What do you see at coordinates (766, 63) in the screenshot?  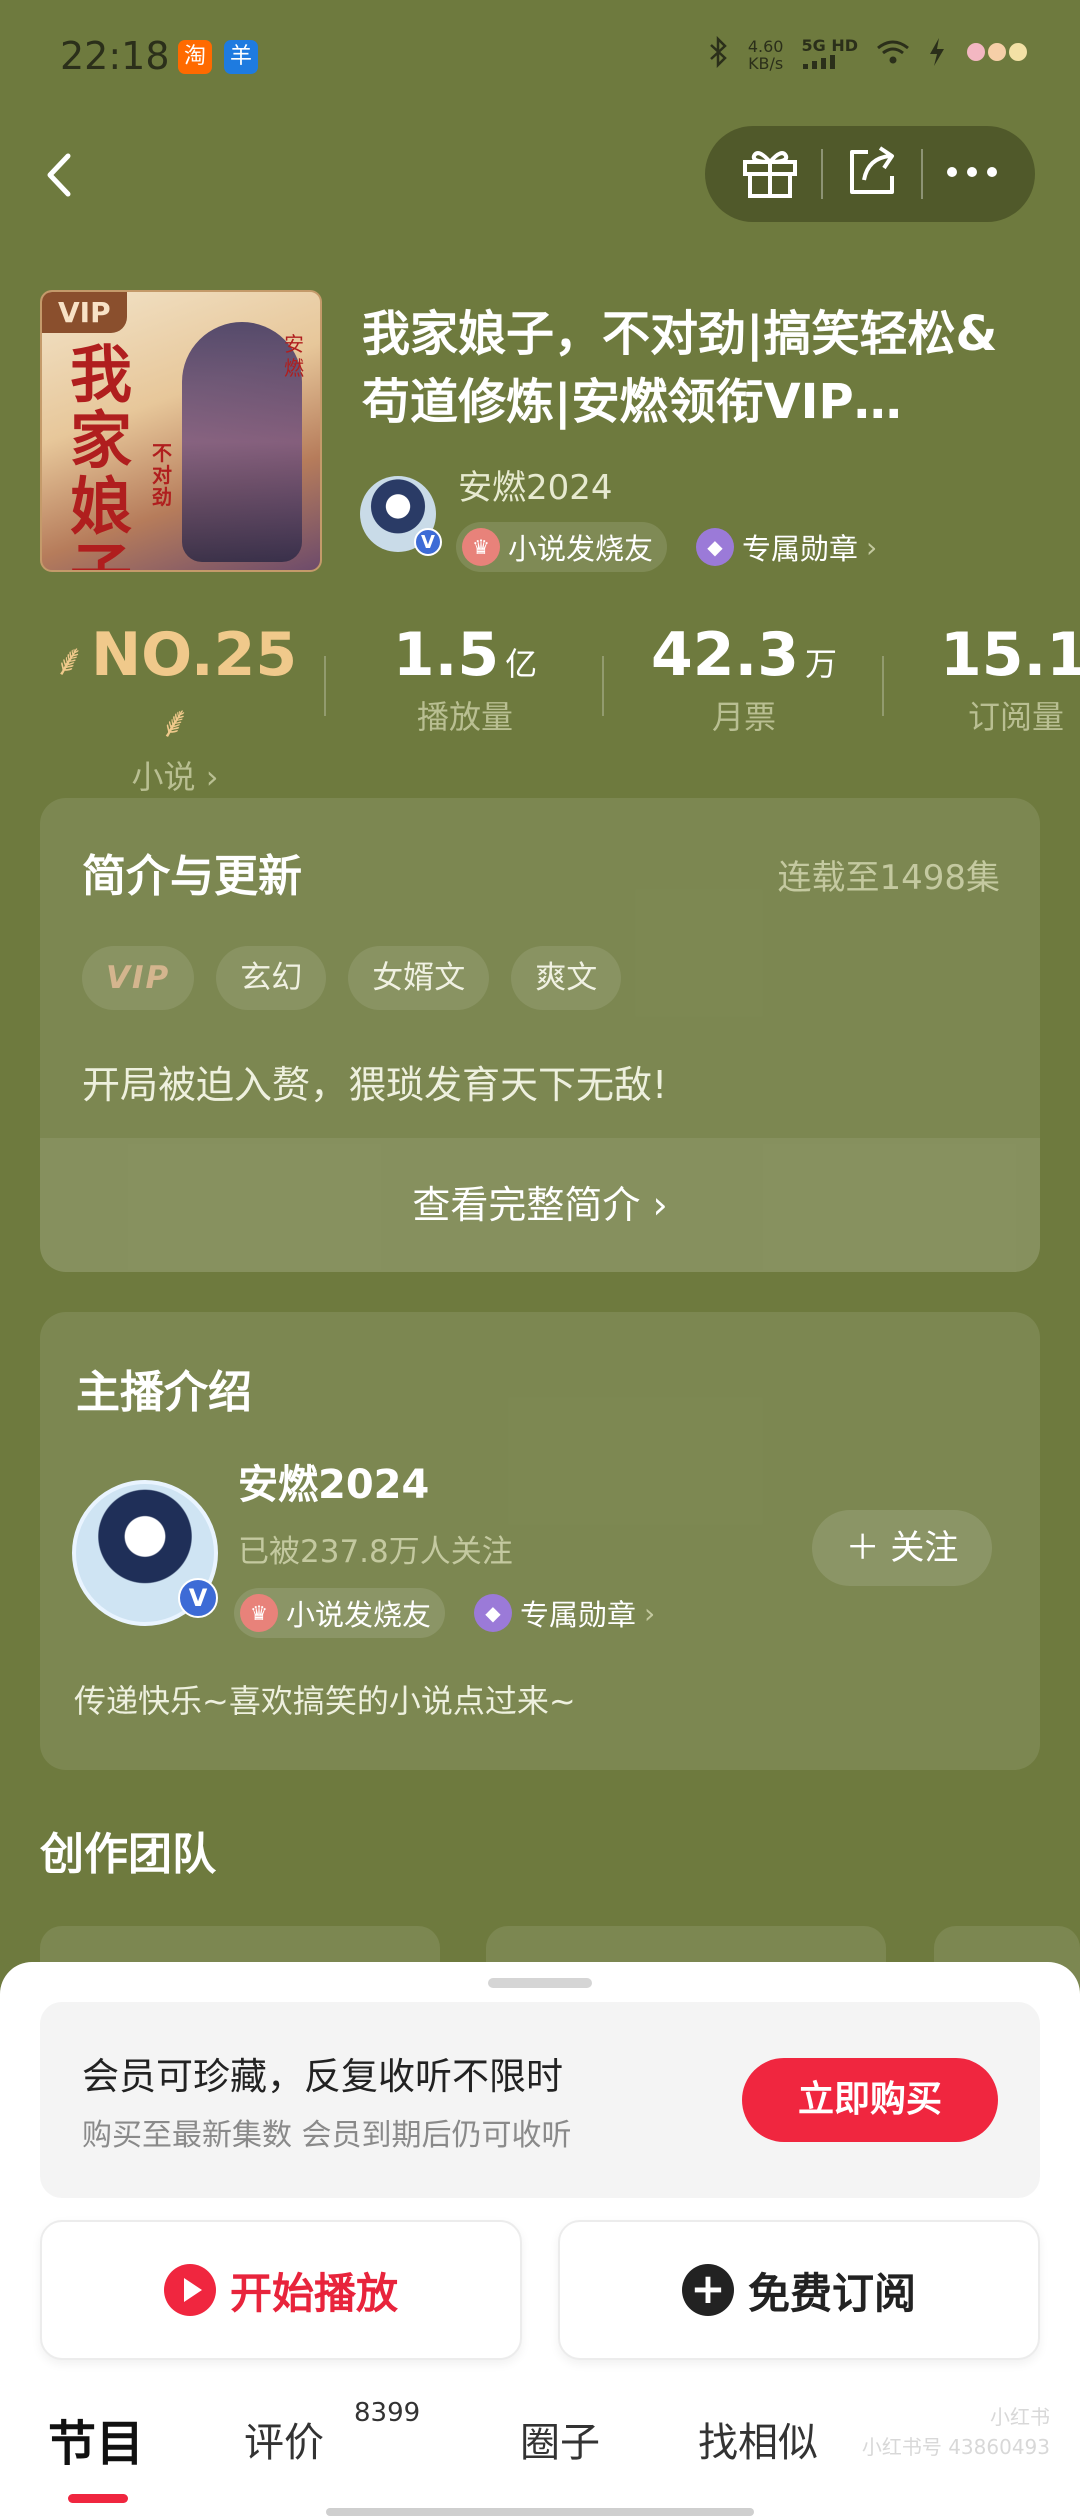 I see `network-speed-unit: KB/s` at bounding box center [766, 63].